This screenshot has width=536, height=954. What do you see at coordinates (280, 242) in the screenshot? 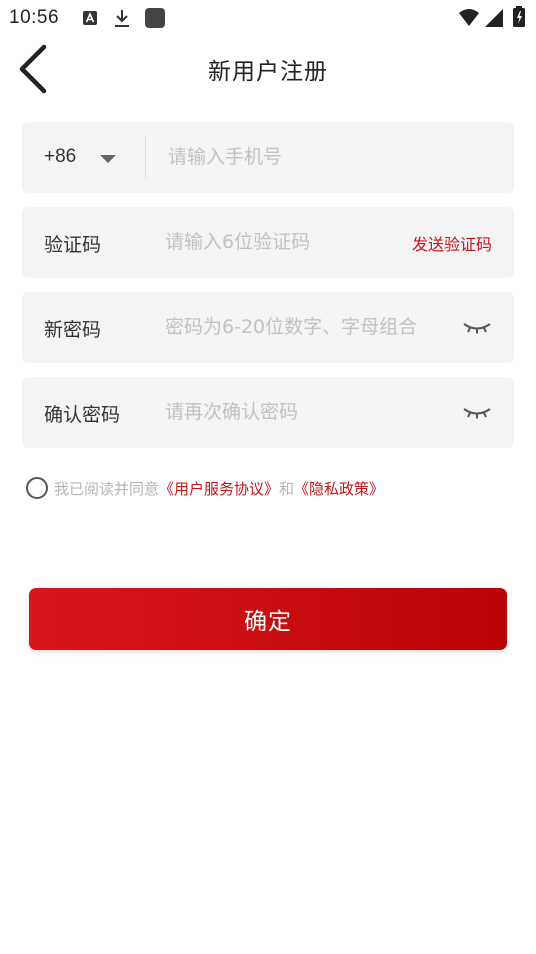
I see `verification-code-input` at bounding box center [280, 242].